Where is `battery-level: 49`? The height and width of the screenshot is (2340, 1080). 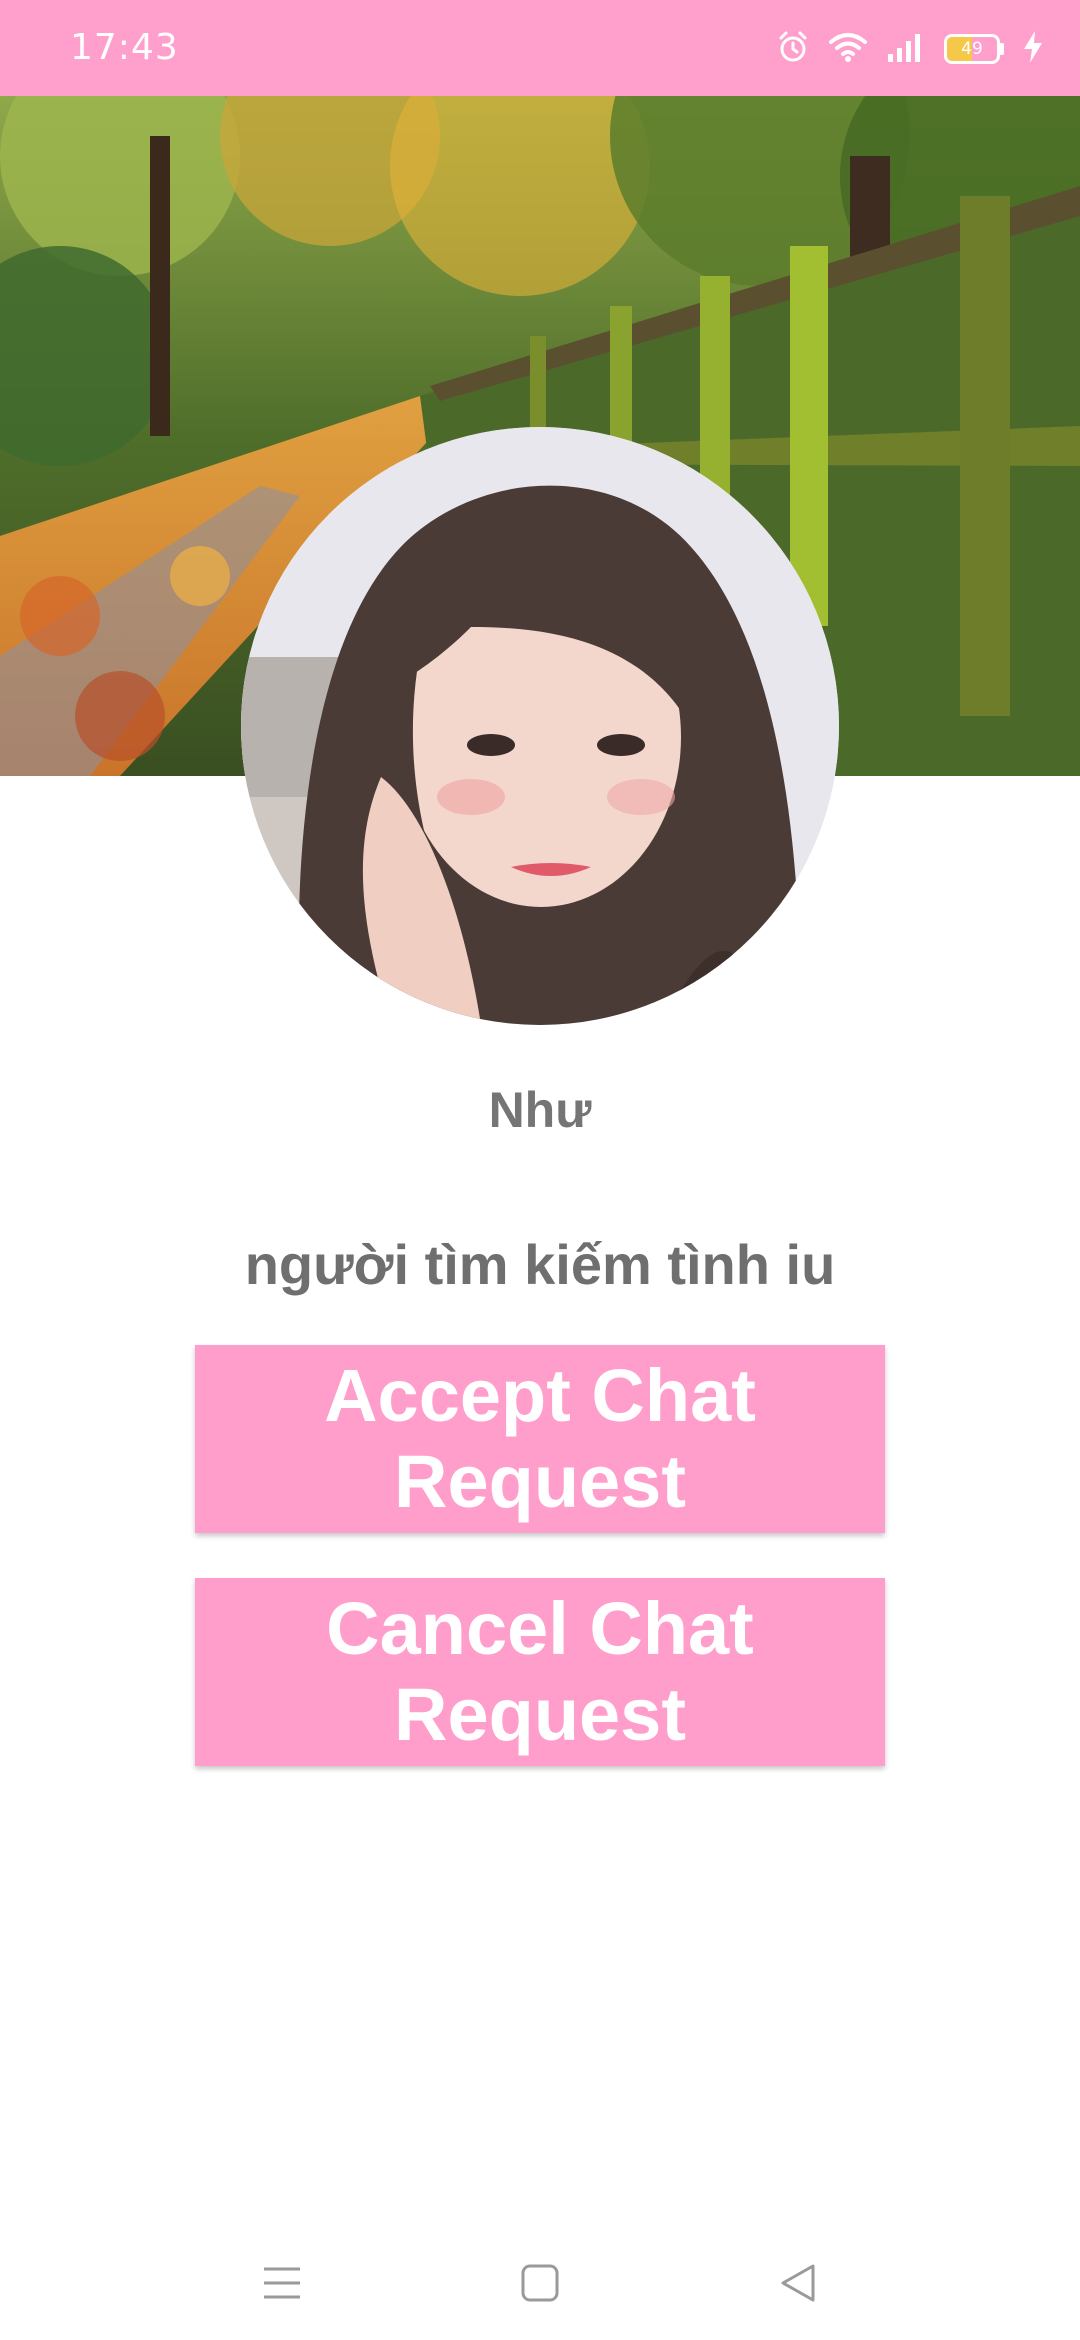
battery-level: 49 is located at coordinates (972, 49).